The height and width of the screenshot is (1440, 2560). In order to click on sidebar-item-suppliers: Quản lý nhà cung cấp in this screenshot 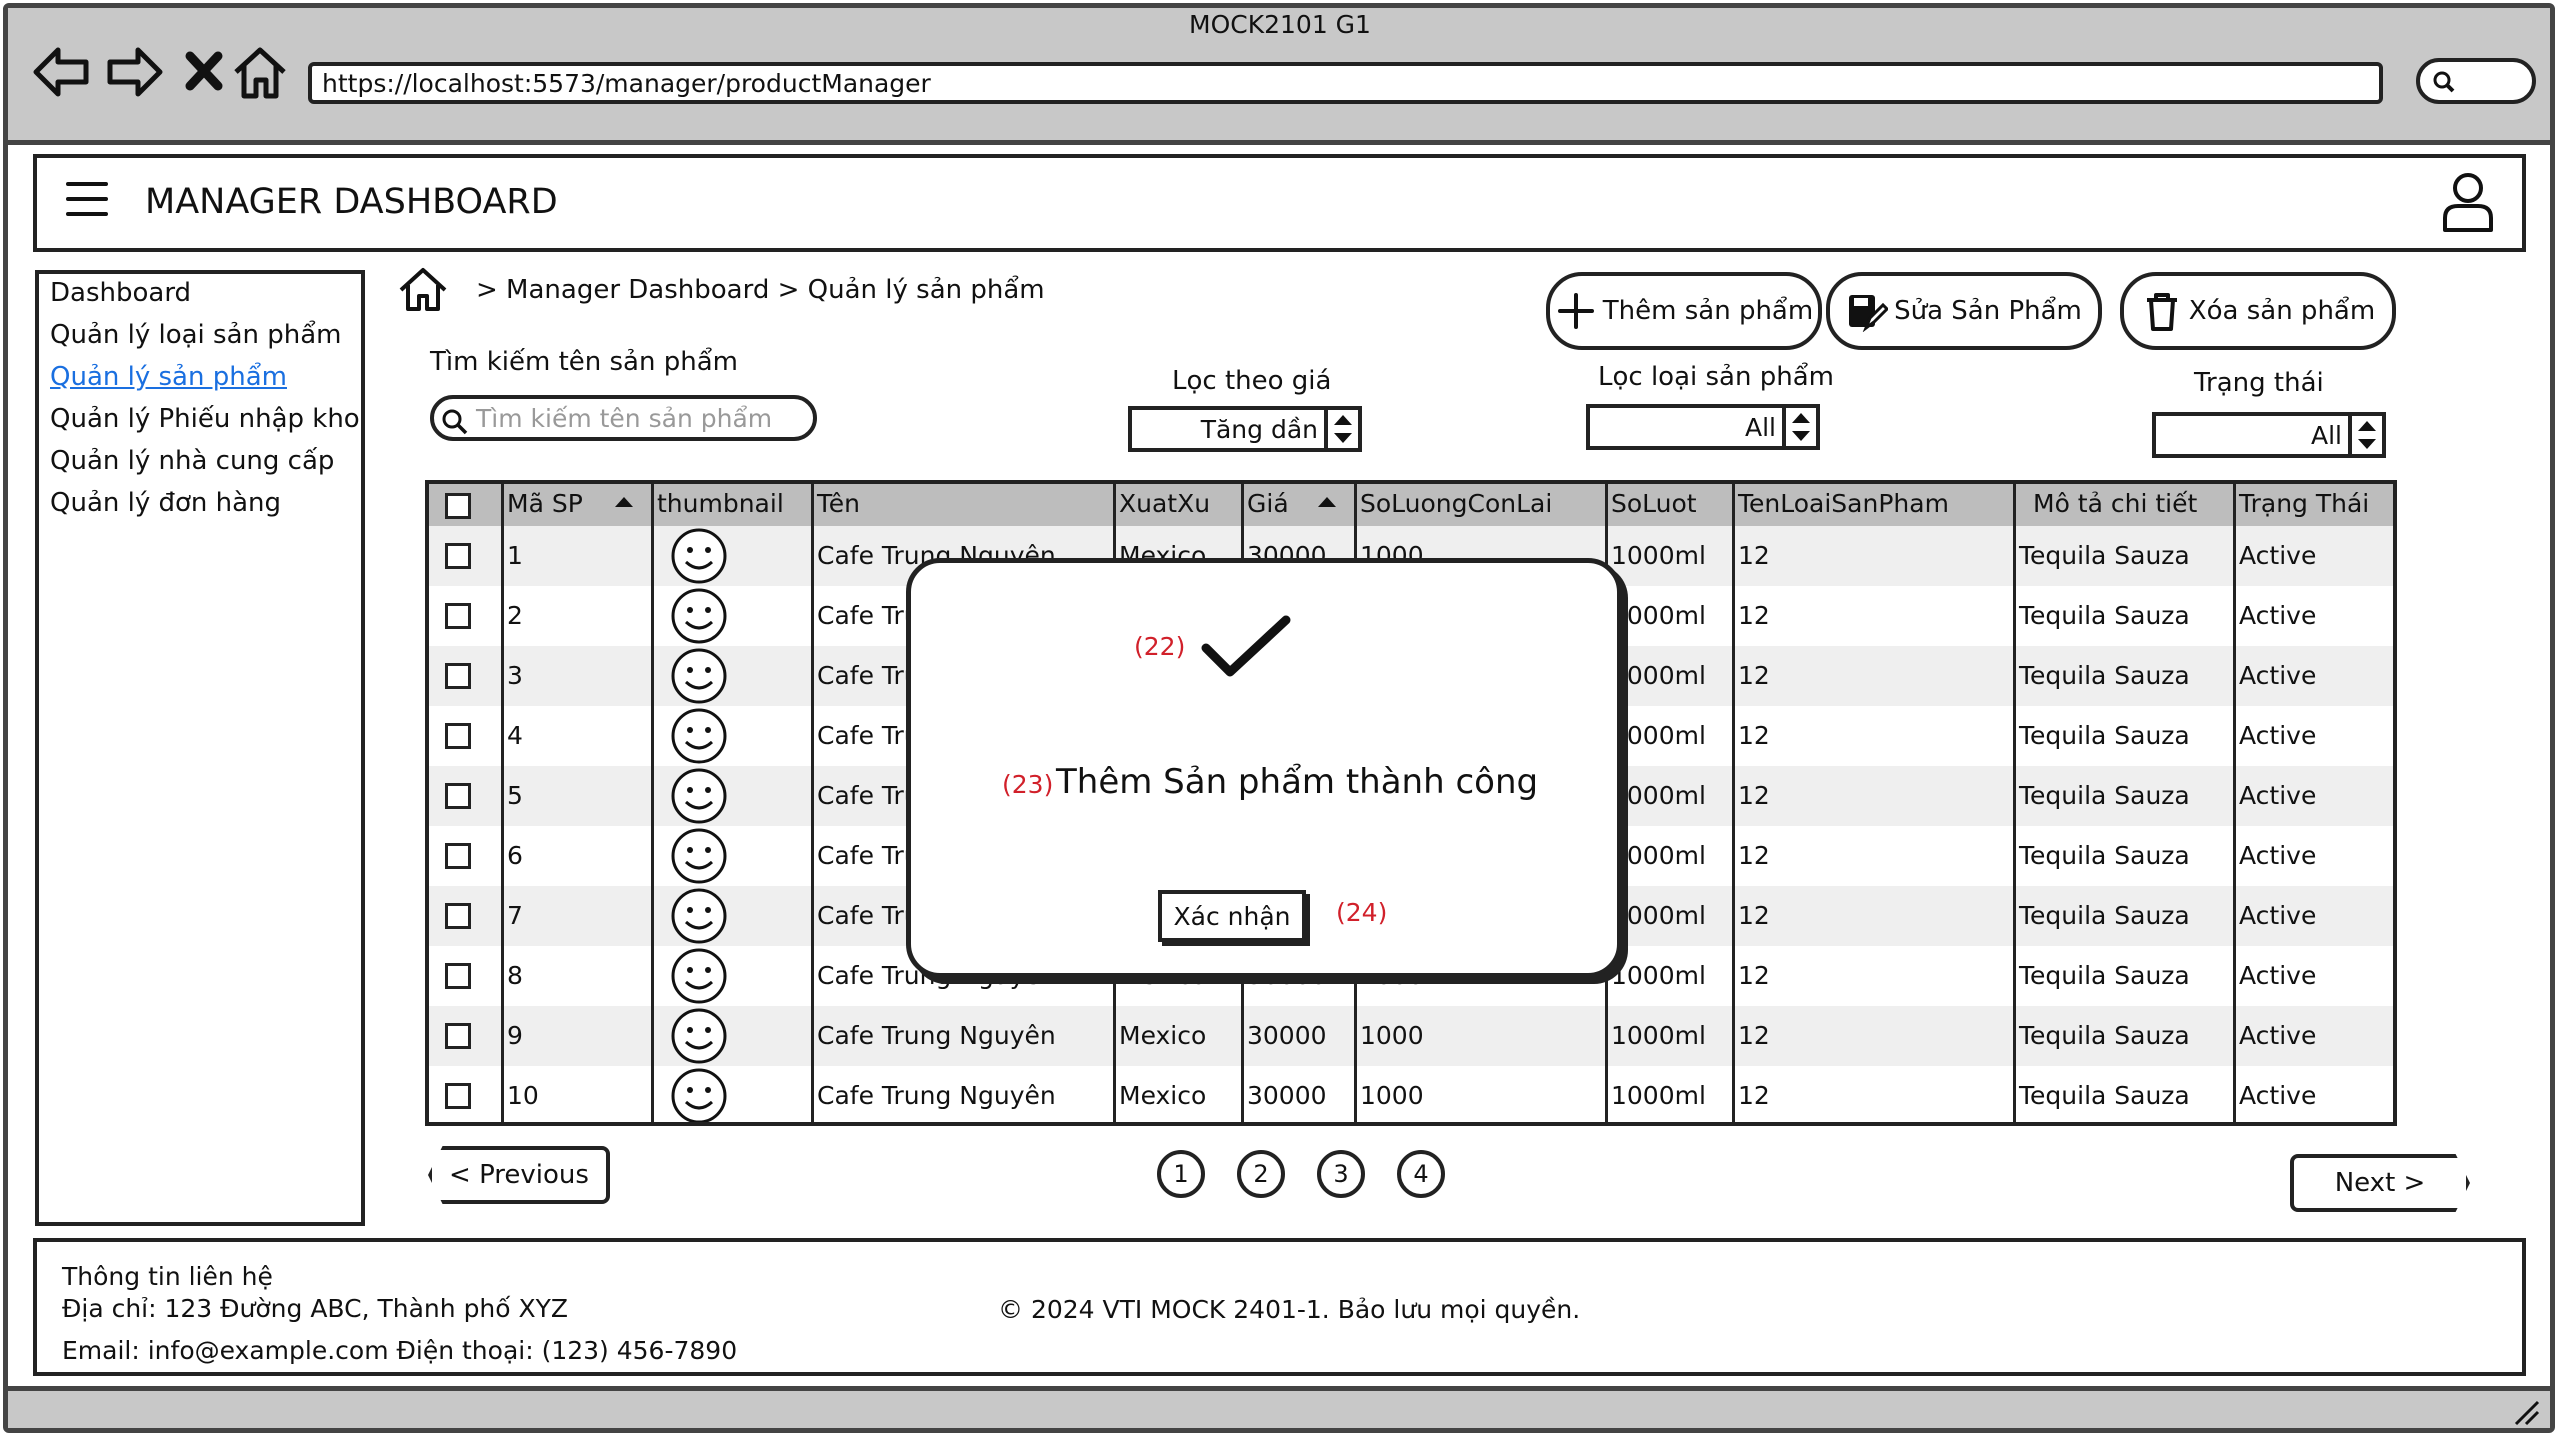, I will do `click(192, 461)`.